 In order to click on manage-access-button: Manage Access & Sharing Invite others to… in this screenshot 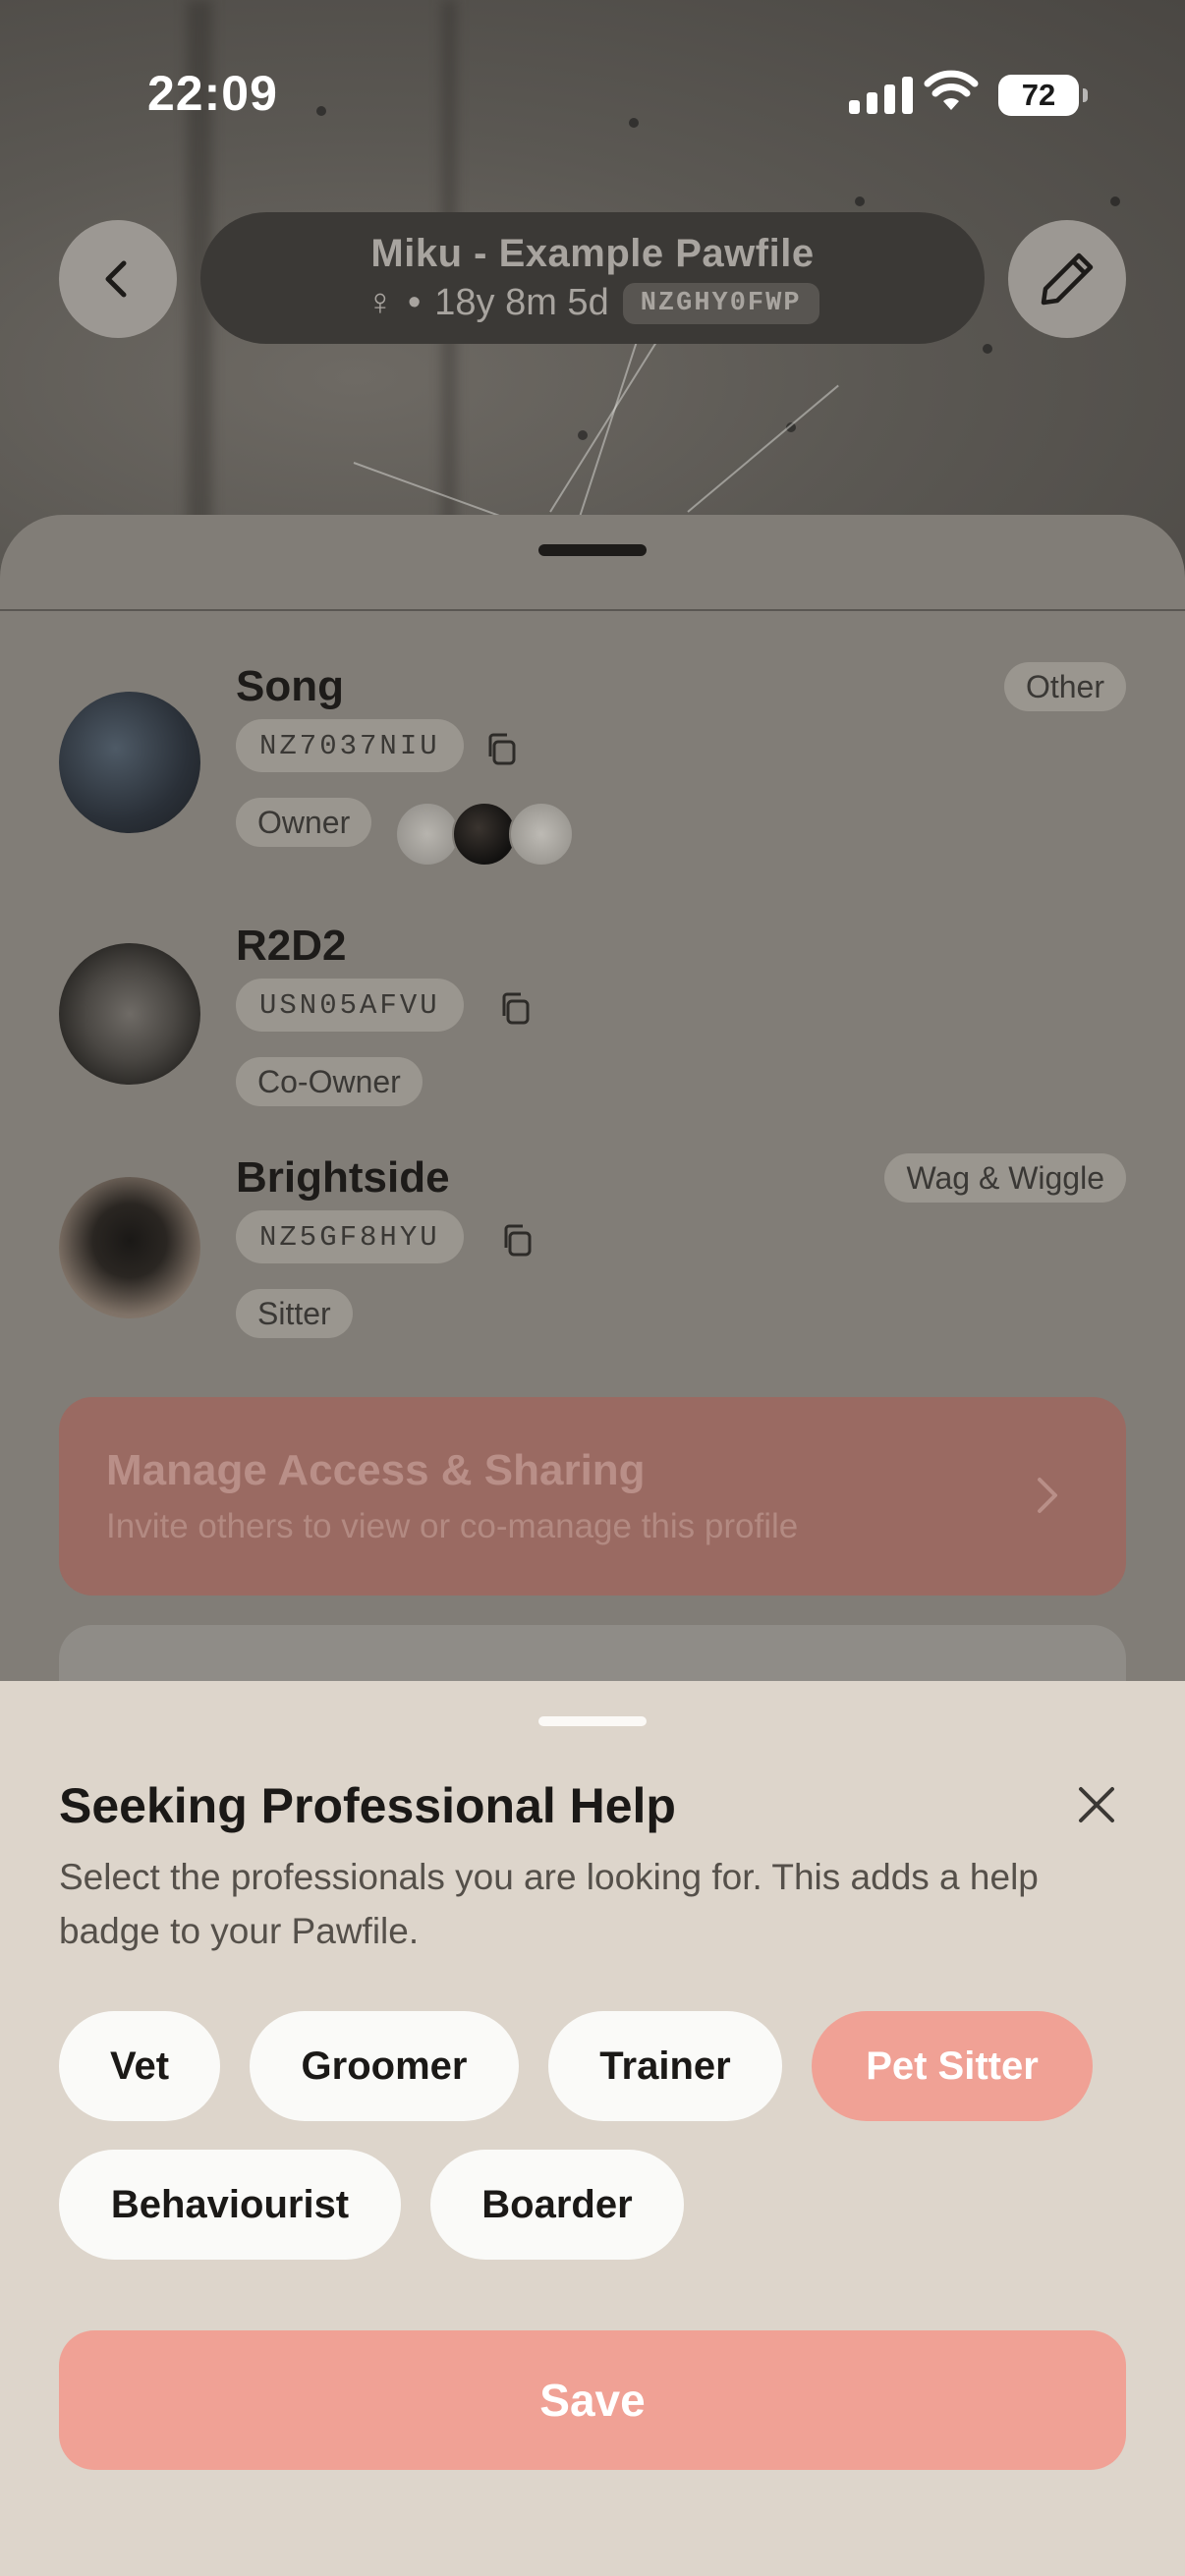, I will do `click(592, 1496)`.